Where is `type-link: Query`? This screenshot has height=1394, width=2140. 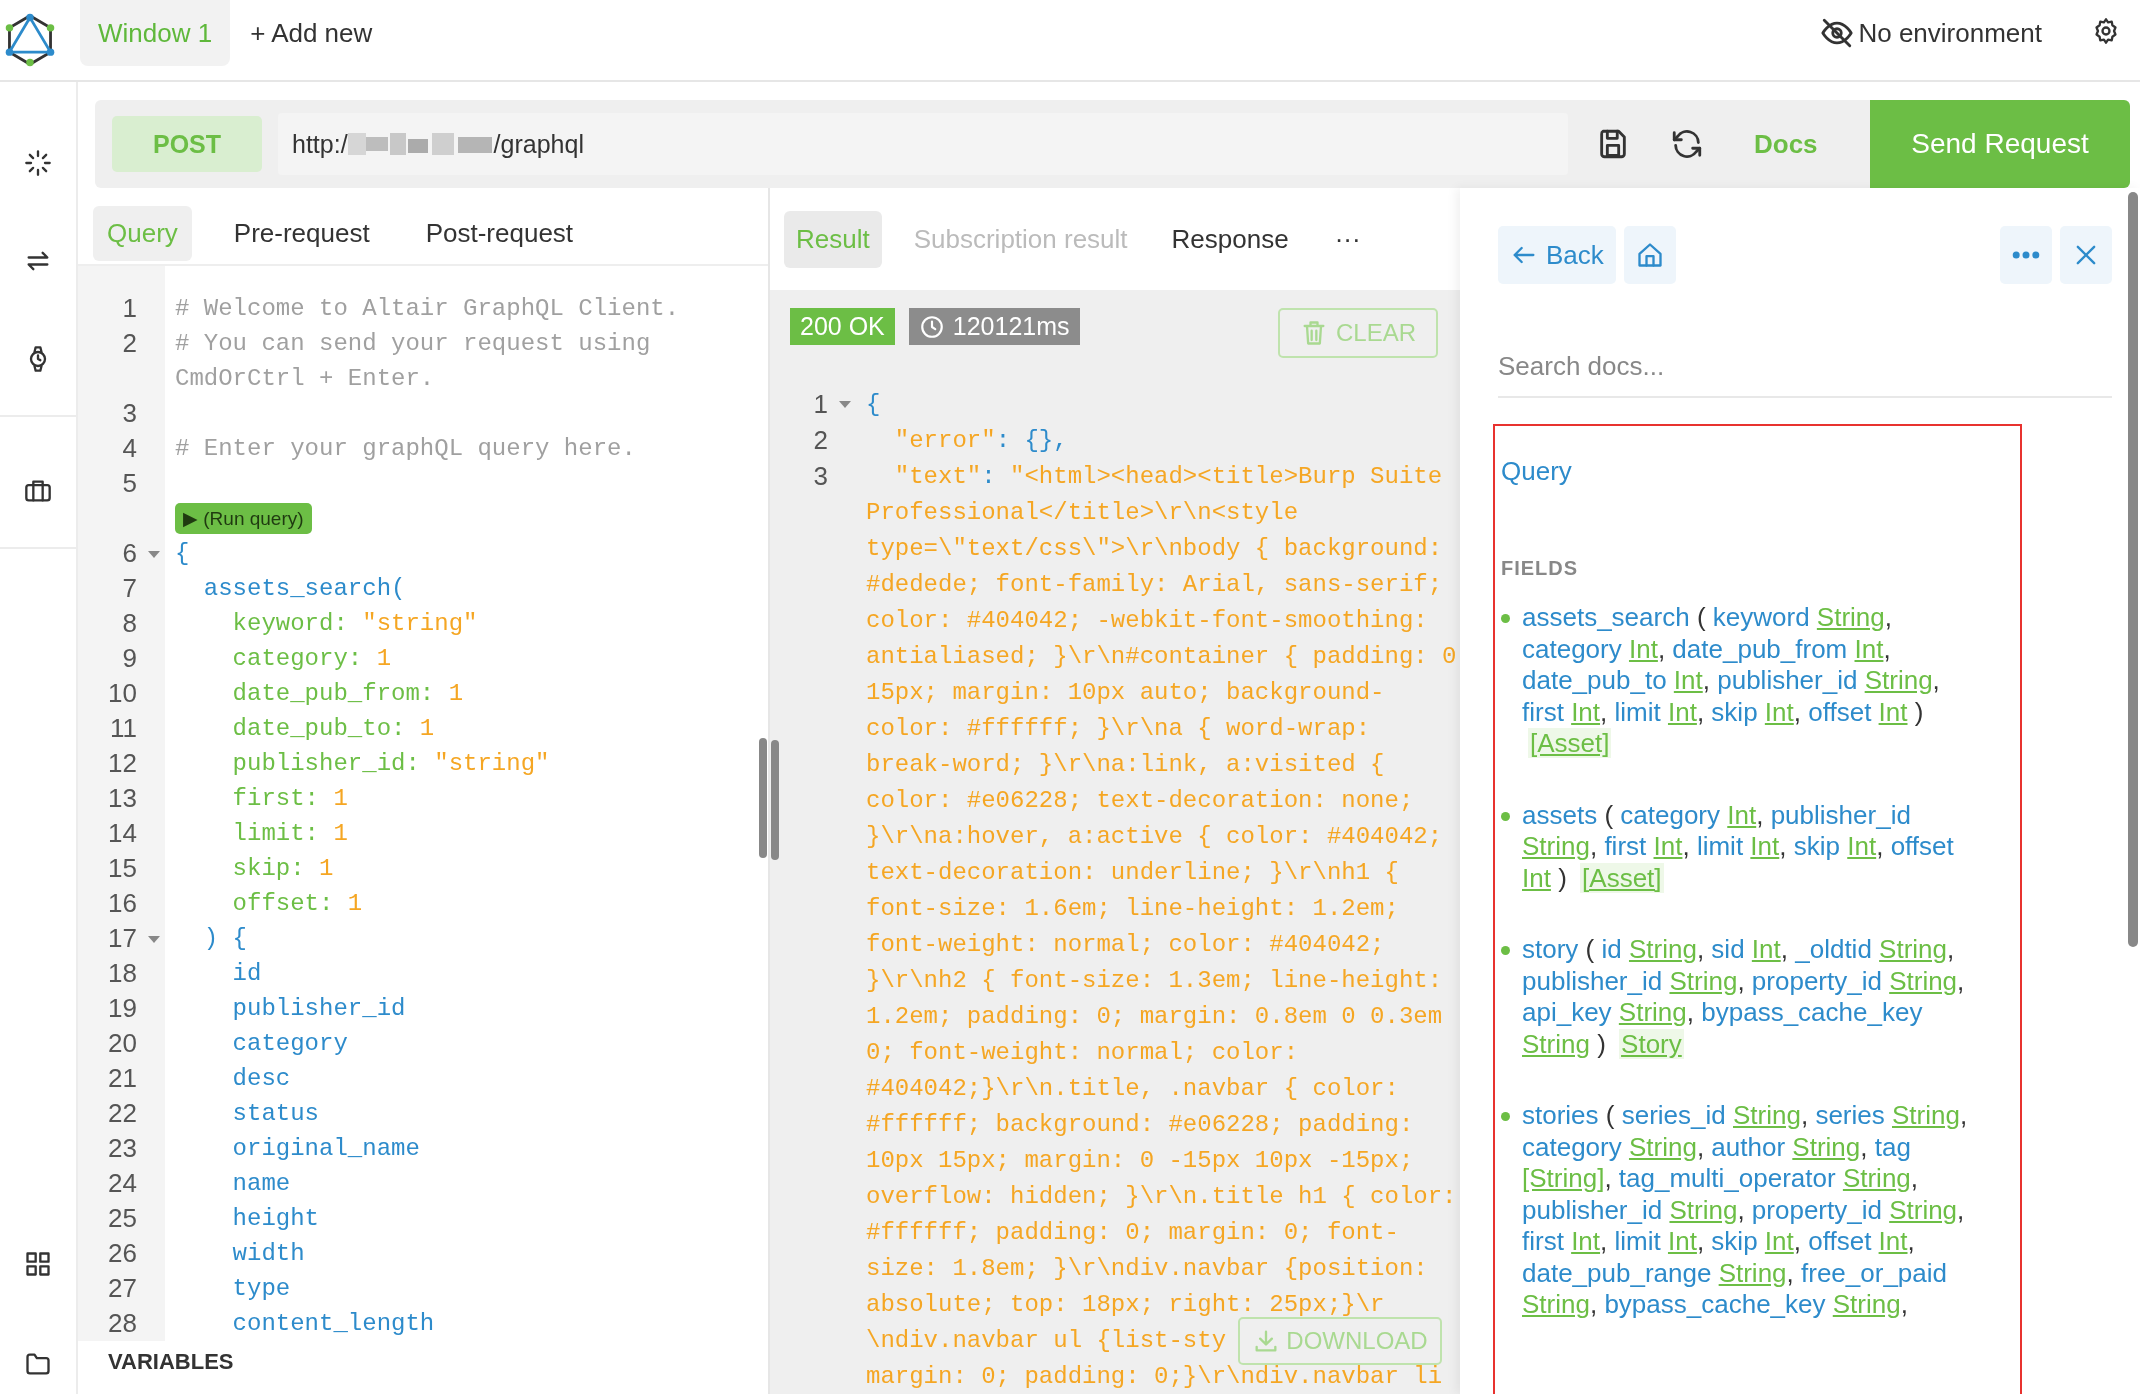
type-link: Query is located at coordinates (1536, 471).